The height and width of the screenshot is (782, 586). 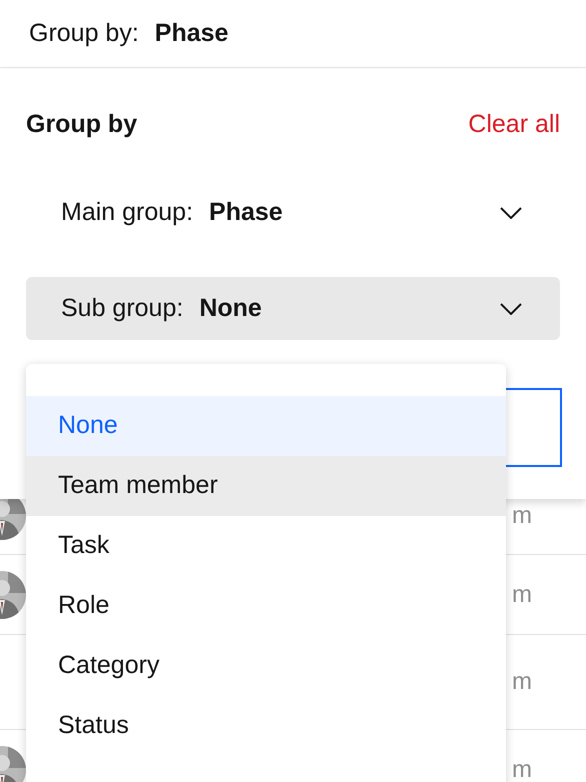 I want to click on group-select: Main group: Phase, so click(x=293, y=212).